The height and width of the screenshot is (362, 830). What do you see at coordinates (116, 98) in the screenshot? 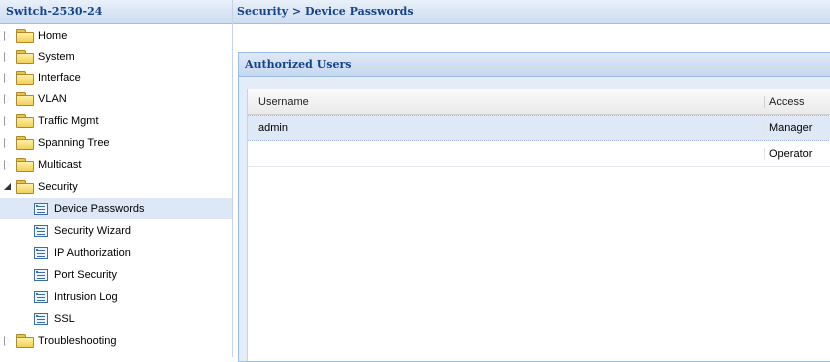
I see `nav-item-vlan: VLAN` at bounding box center [116, 98].